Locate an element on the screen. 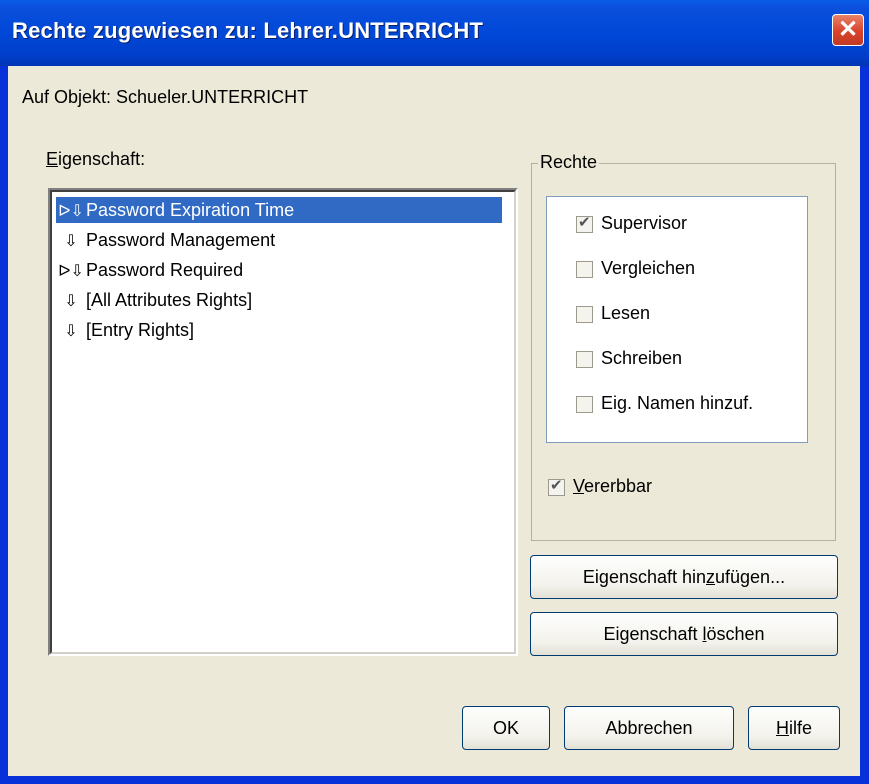 The width and height of the screenshot is (869, 784). add-self-checkbox is located at coordinates (584, 404).